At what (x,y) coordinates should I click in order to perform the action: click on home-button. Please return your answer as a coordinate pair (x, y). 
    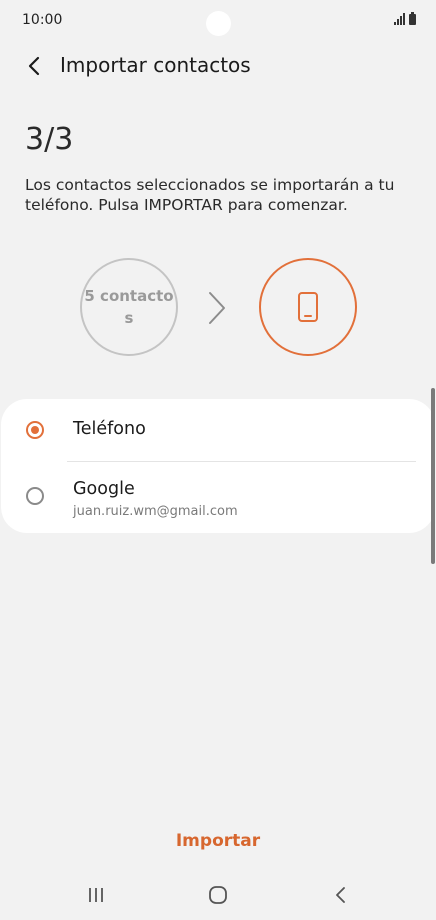
    Looking at the image, I should click on (218, 895).